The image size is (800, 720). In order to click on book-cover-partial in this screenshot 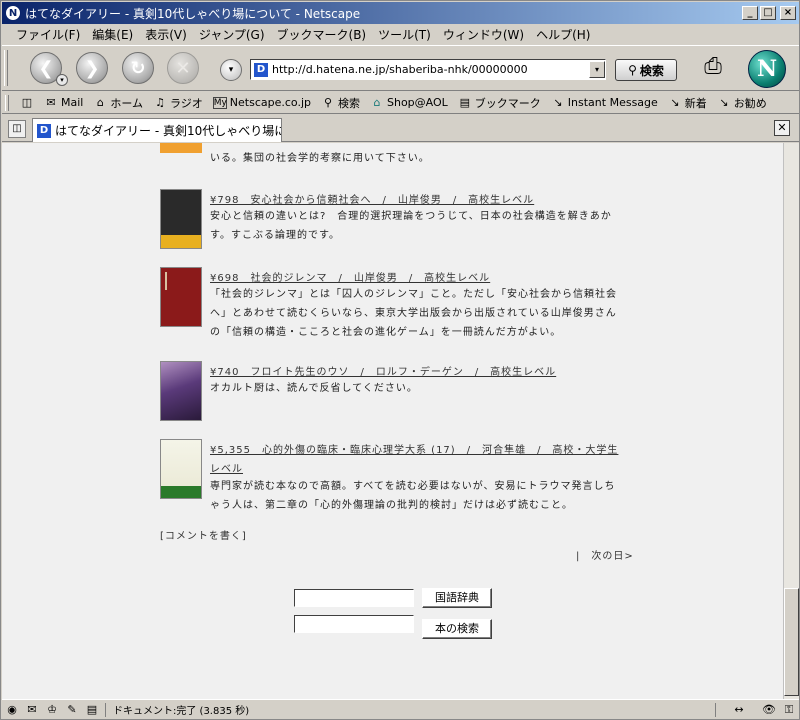, I will do `click(181, 148)`.